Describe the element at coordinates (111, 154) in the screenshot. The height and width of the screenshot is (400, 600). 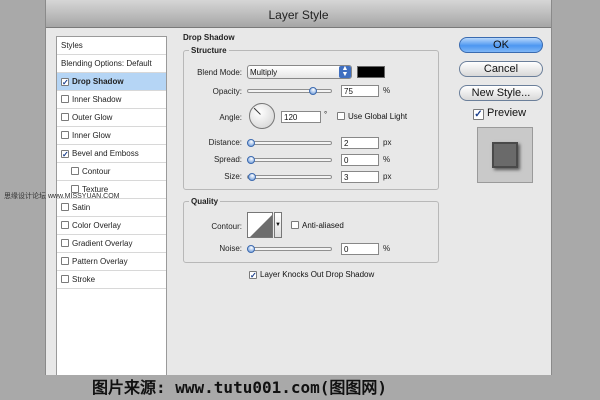
I see `style-item-bevel-emboss: ✓ Bevel and Emboss` at that location.